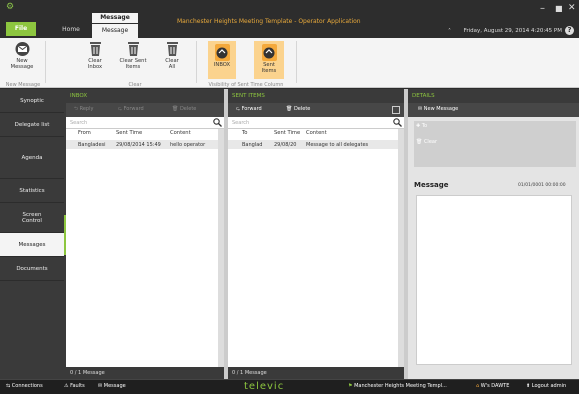  I want to click on faults-status: ⚠ Faults, so click(74, 386).